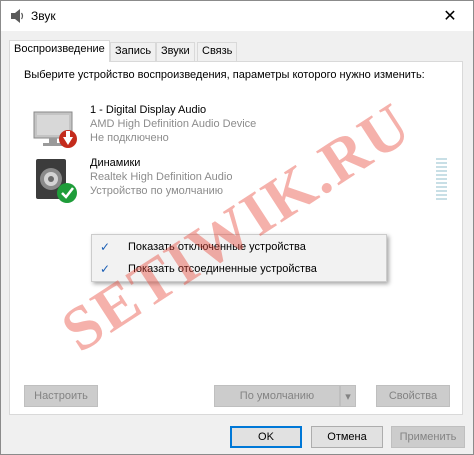 The height and width of the screenshot is (455, 474). I want to click on menu-item-show-disconnected: ✓ Показать отсоединенные устройства, so click(239, 270).